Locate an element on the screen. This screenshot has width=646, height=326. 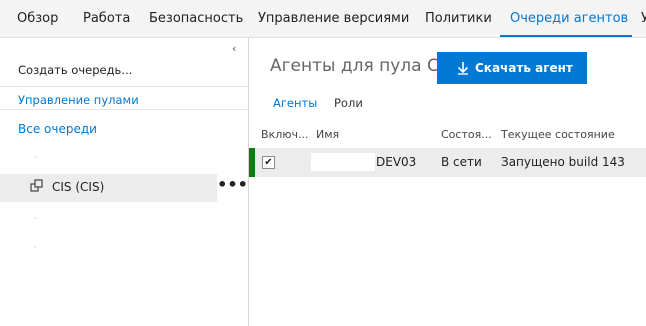
tab-overview: Обзор is located at coordinates (37, 18).